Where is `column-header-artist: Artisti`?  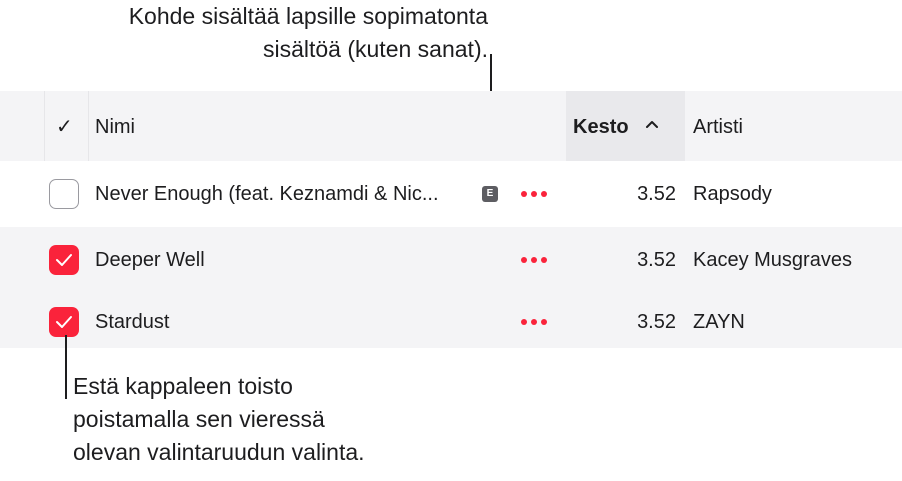
column-header-artist: Artisti is located at coordinates (718, 127).